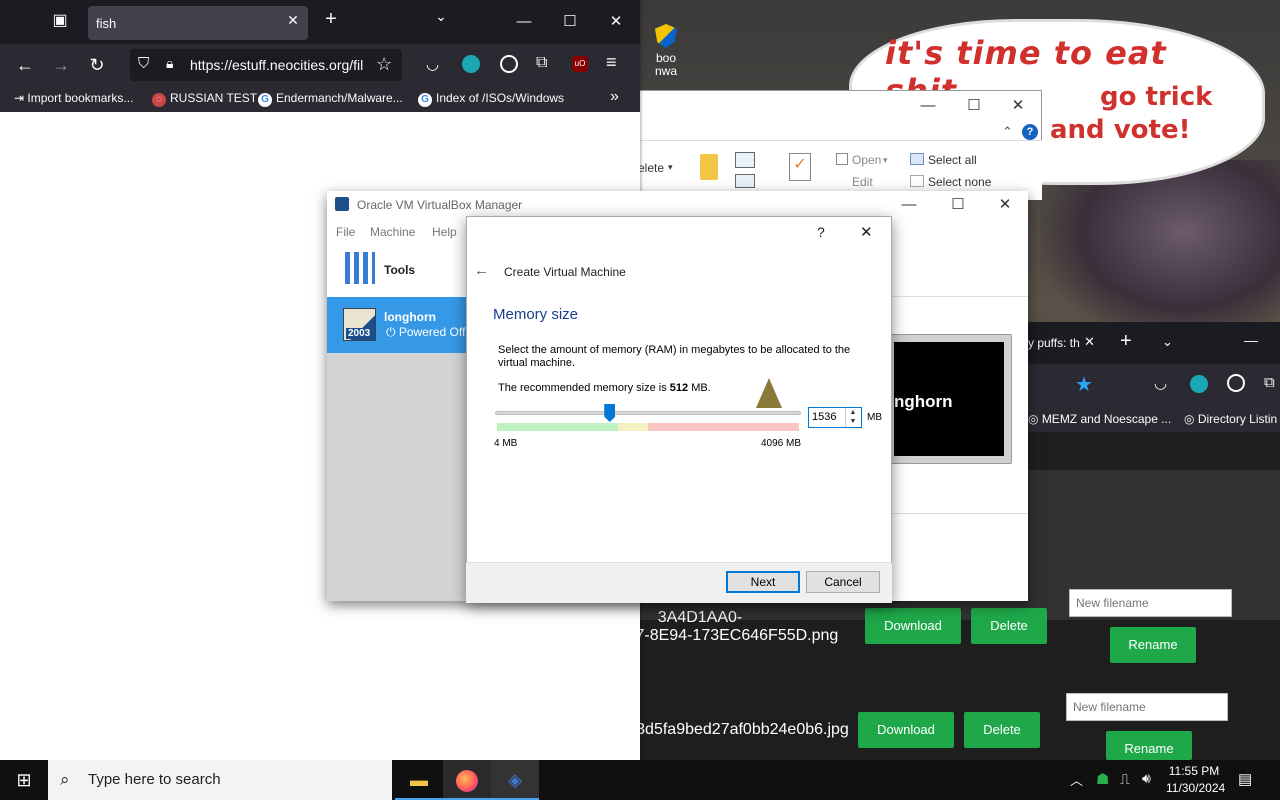 Image resolution: width=1280 pixels, height=800 pixels. Describe the element at coordinates (345, 232) in the screenshot. I see `menu-file: File` at that location.